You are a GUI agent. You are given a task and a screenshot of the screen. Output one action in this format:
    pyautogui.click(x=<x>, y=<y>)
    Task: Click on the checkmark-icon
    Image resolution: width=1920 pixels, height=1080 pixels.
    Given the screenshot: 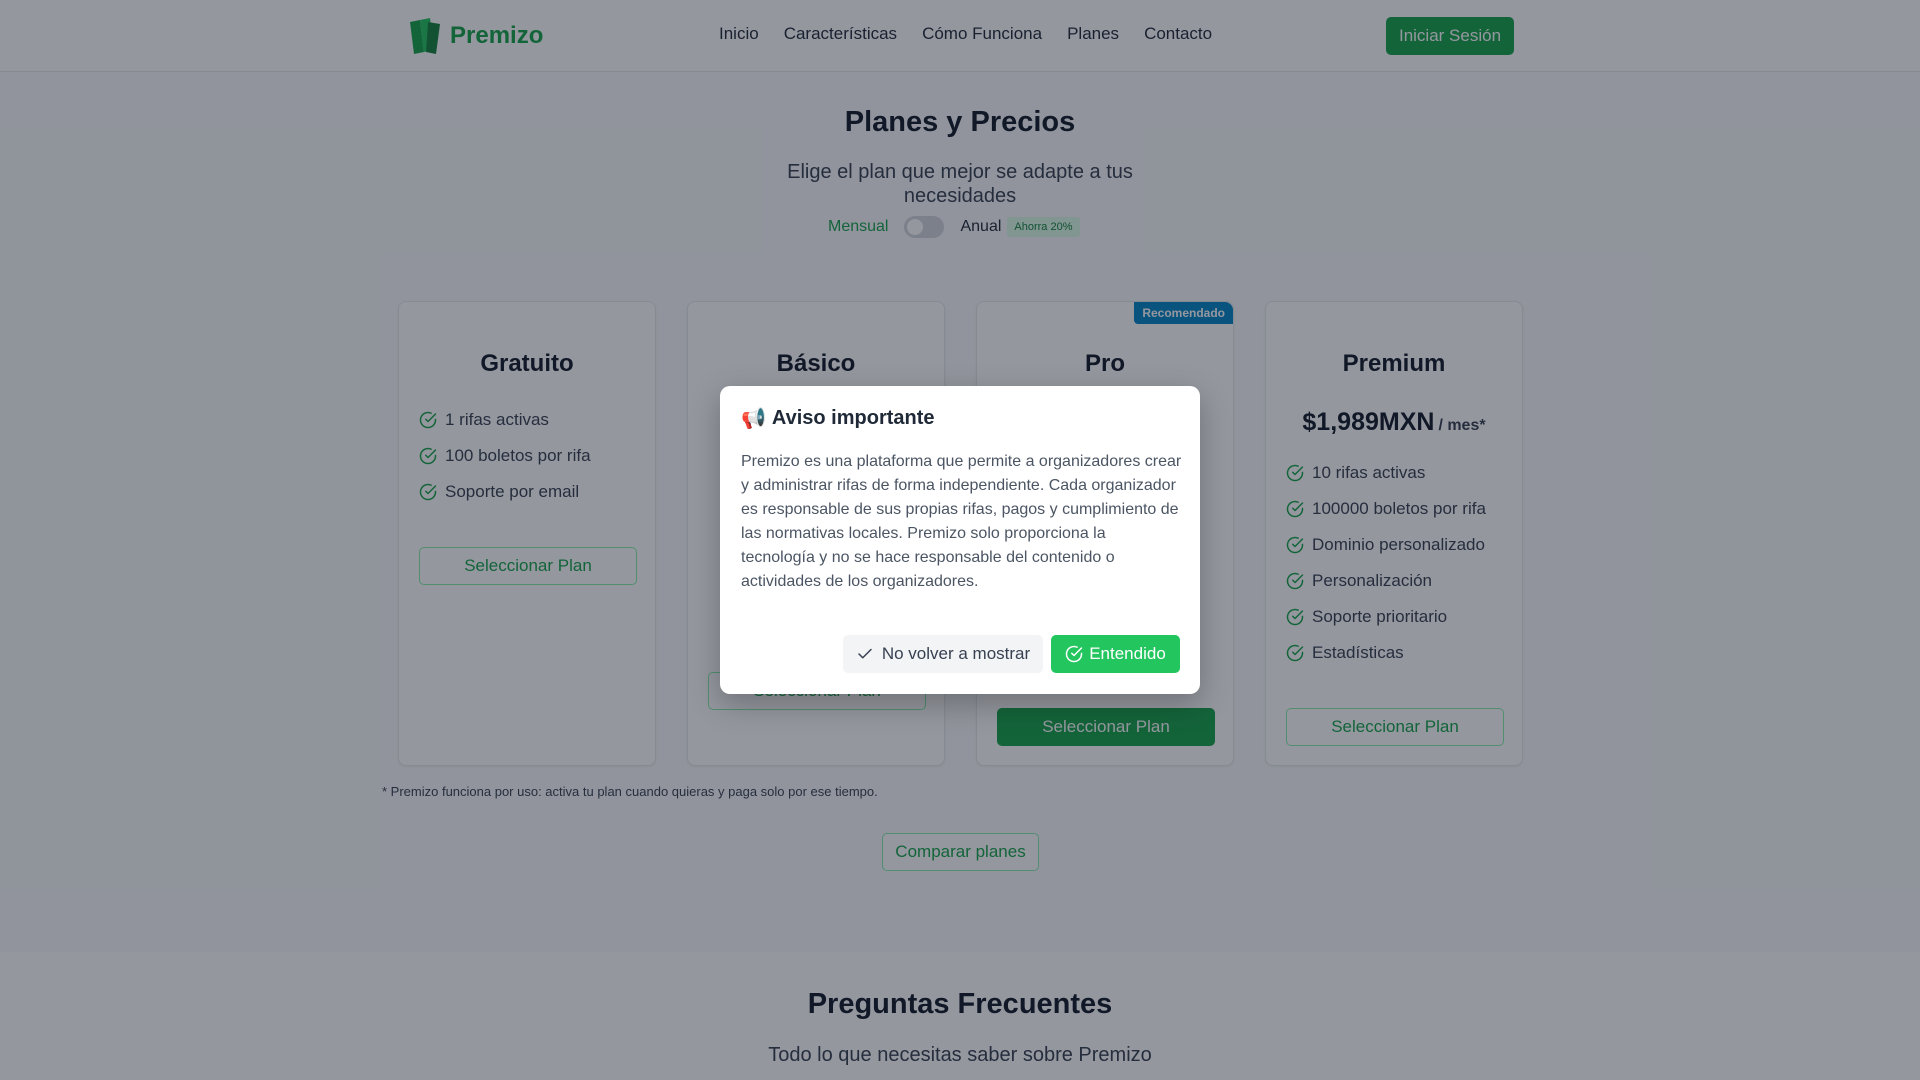 What is the action you would take?
    pyautogui.click(x=865, y=653)
    